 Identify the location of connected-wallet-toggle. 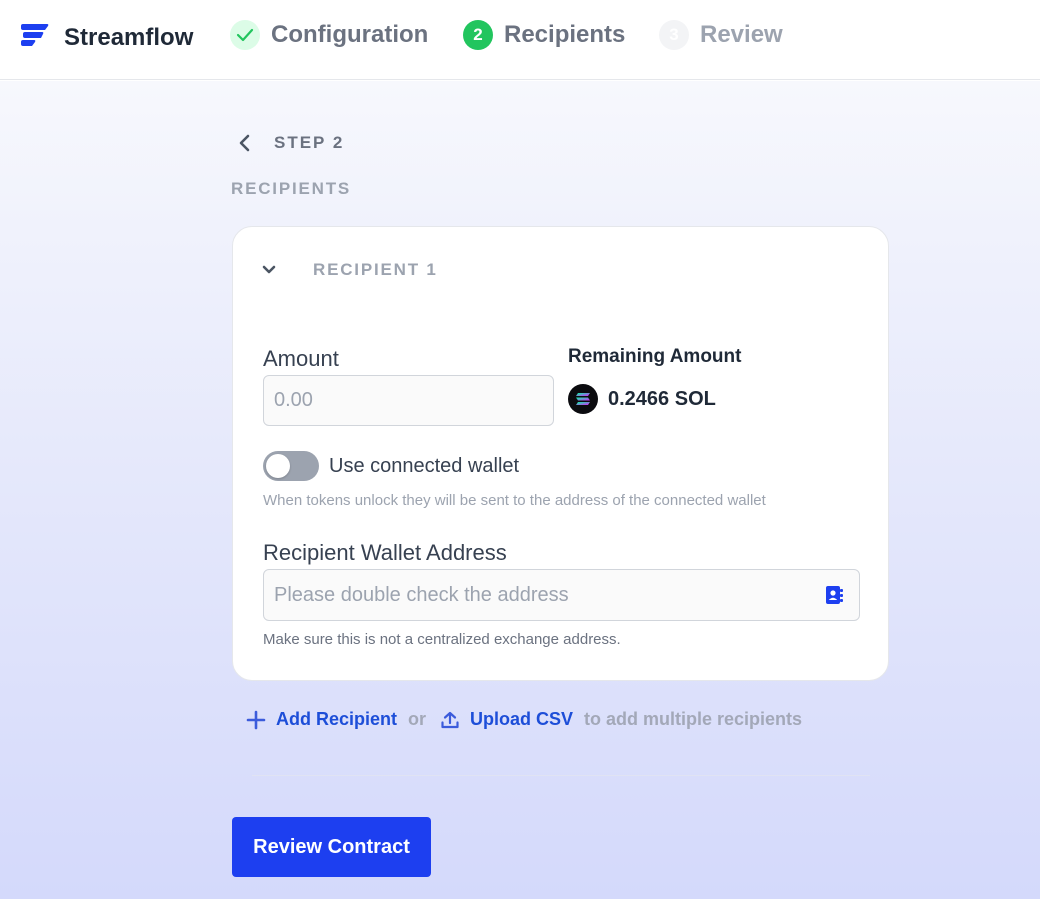
(291, 466).